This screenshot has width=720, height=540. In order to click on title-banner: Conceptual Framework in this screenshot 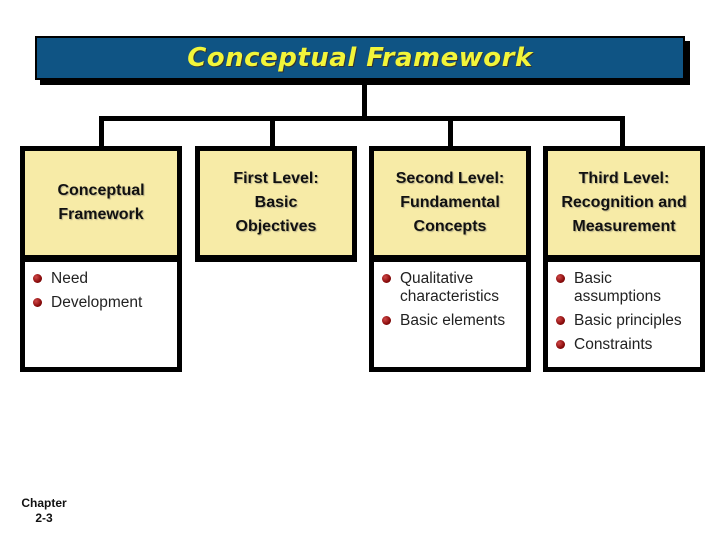, I will do `click(360, 58)`.